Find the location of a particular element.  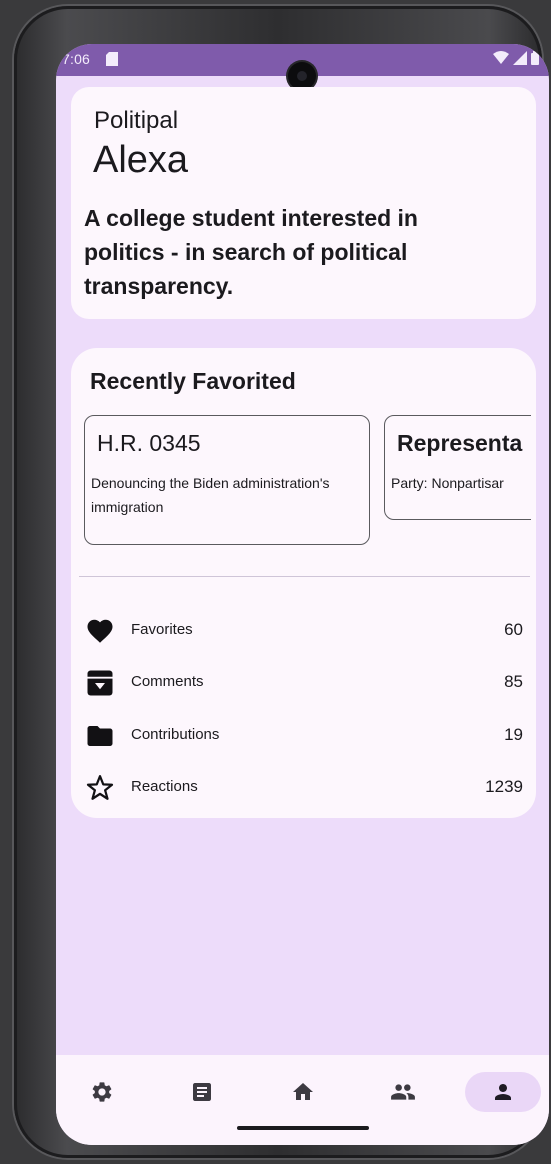

signal-icon is located at coordinates (520, 58).